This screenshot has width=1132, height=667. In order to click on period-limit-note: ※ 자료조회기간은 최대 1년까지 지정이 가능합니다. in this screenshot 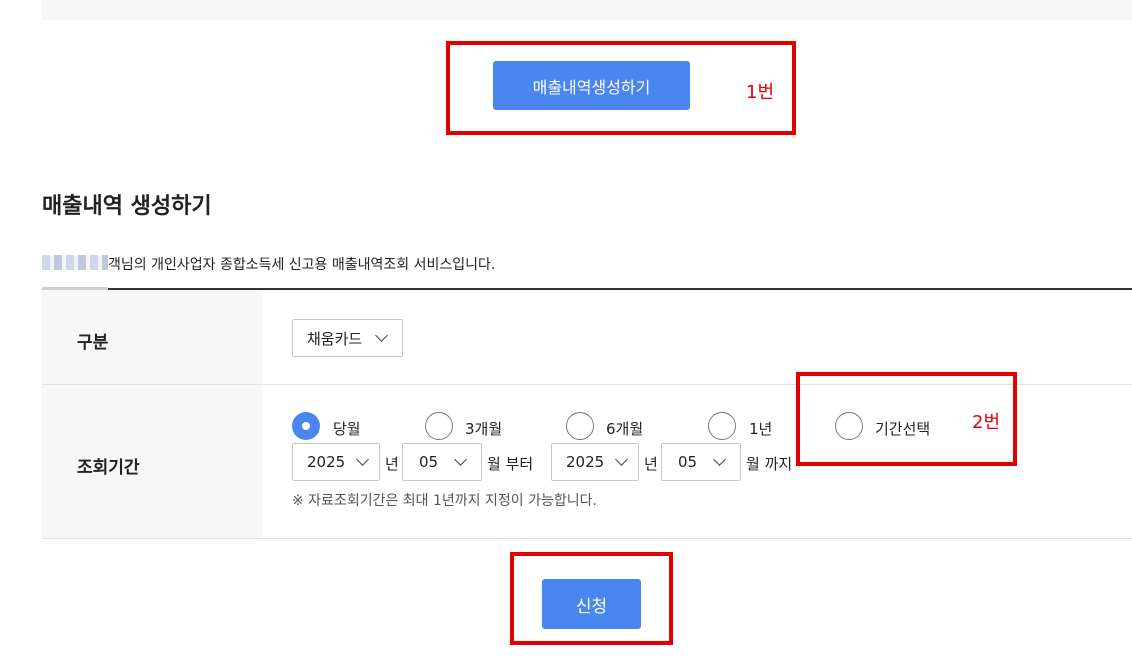, I will do `click(444, 501)`.